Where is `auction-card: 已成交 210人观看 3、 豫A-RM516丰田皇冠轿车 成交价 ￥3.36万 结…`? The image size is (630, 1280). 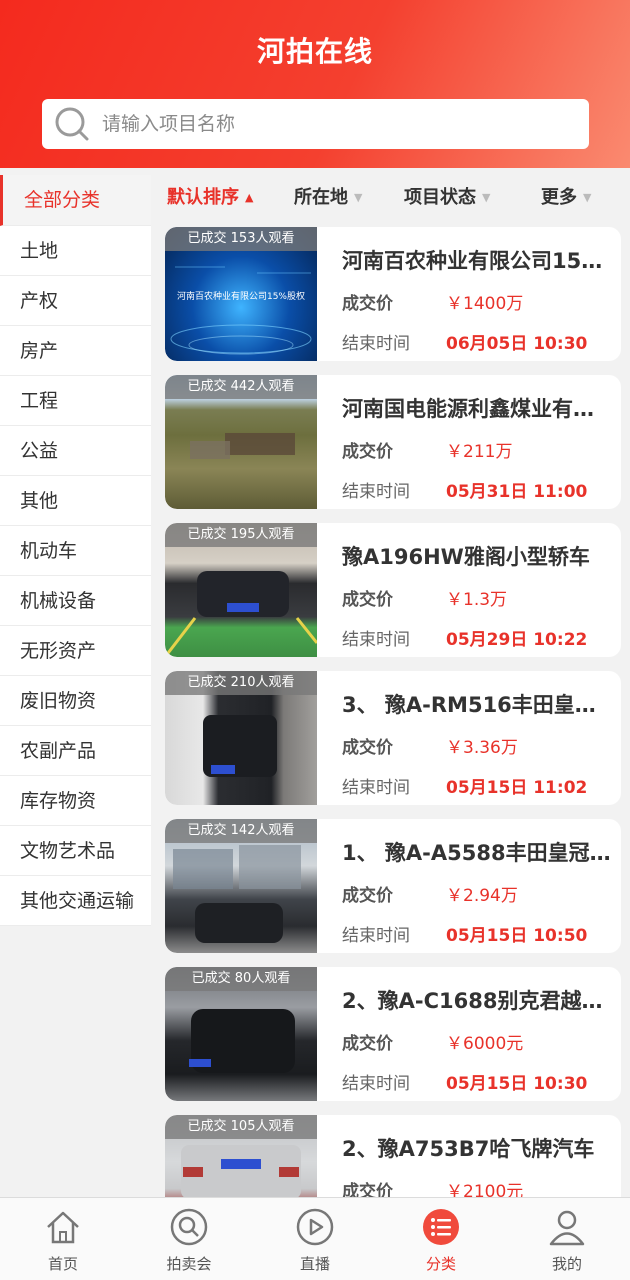 auction-card: 已成交 210人观看 3、 豫A-RM516丰田皇冠轿车 成交价 ￥3.36万 结… is located at coordinates (393, 738).